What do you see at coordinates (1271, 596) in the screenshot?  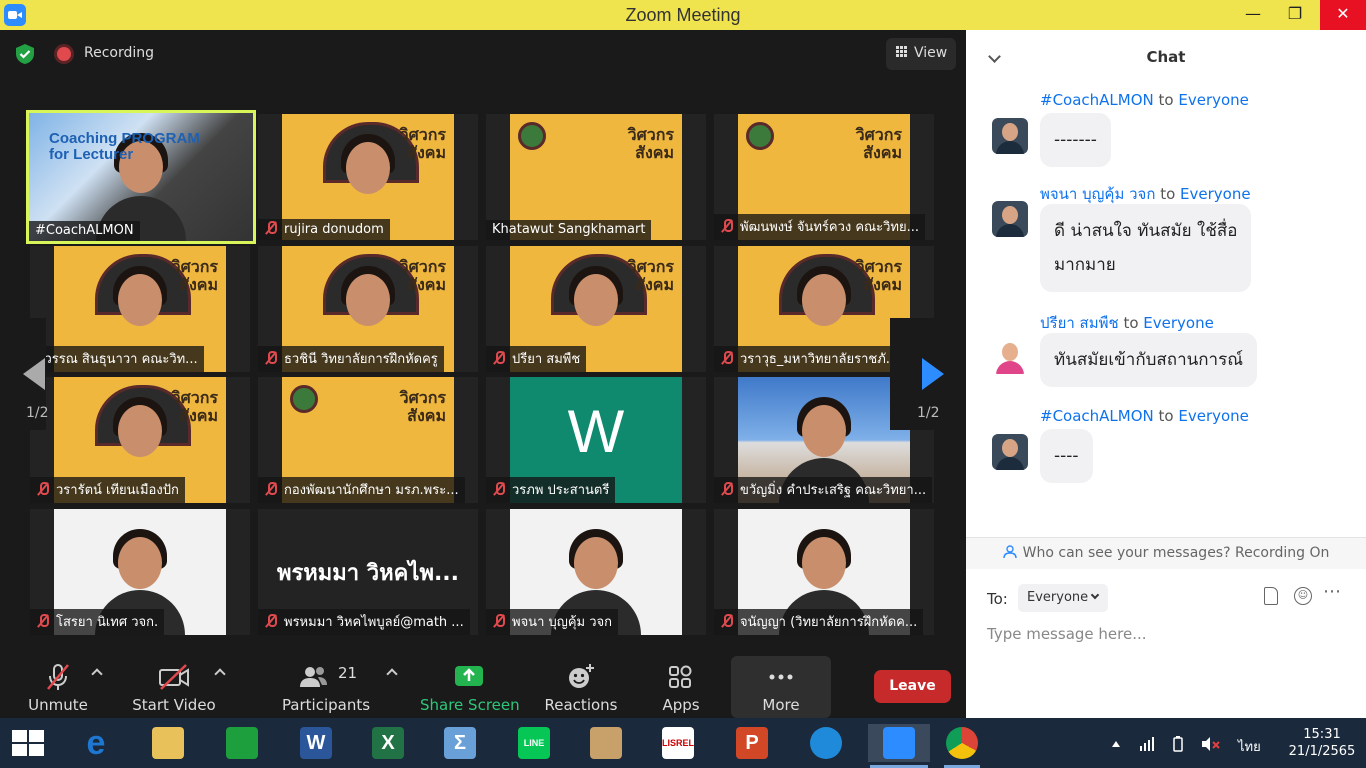 I see `file-icon` at bounding box center [1271, 596].